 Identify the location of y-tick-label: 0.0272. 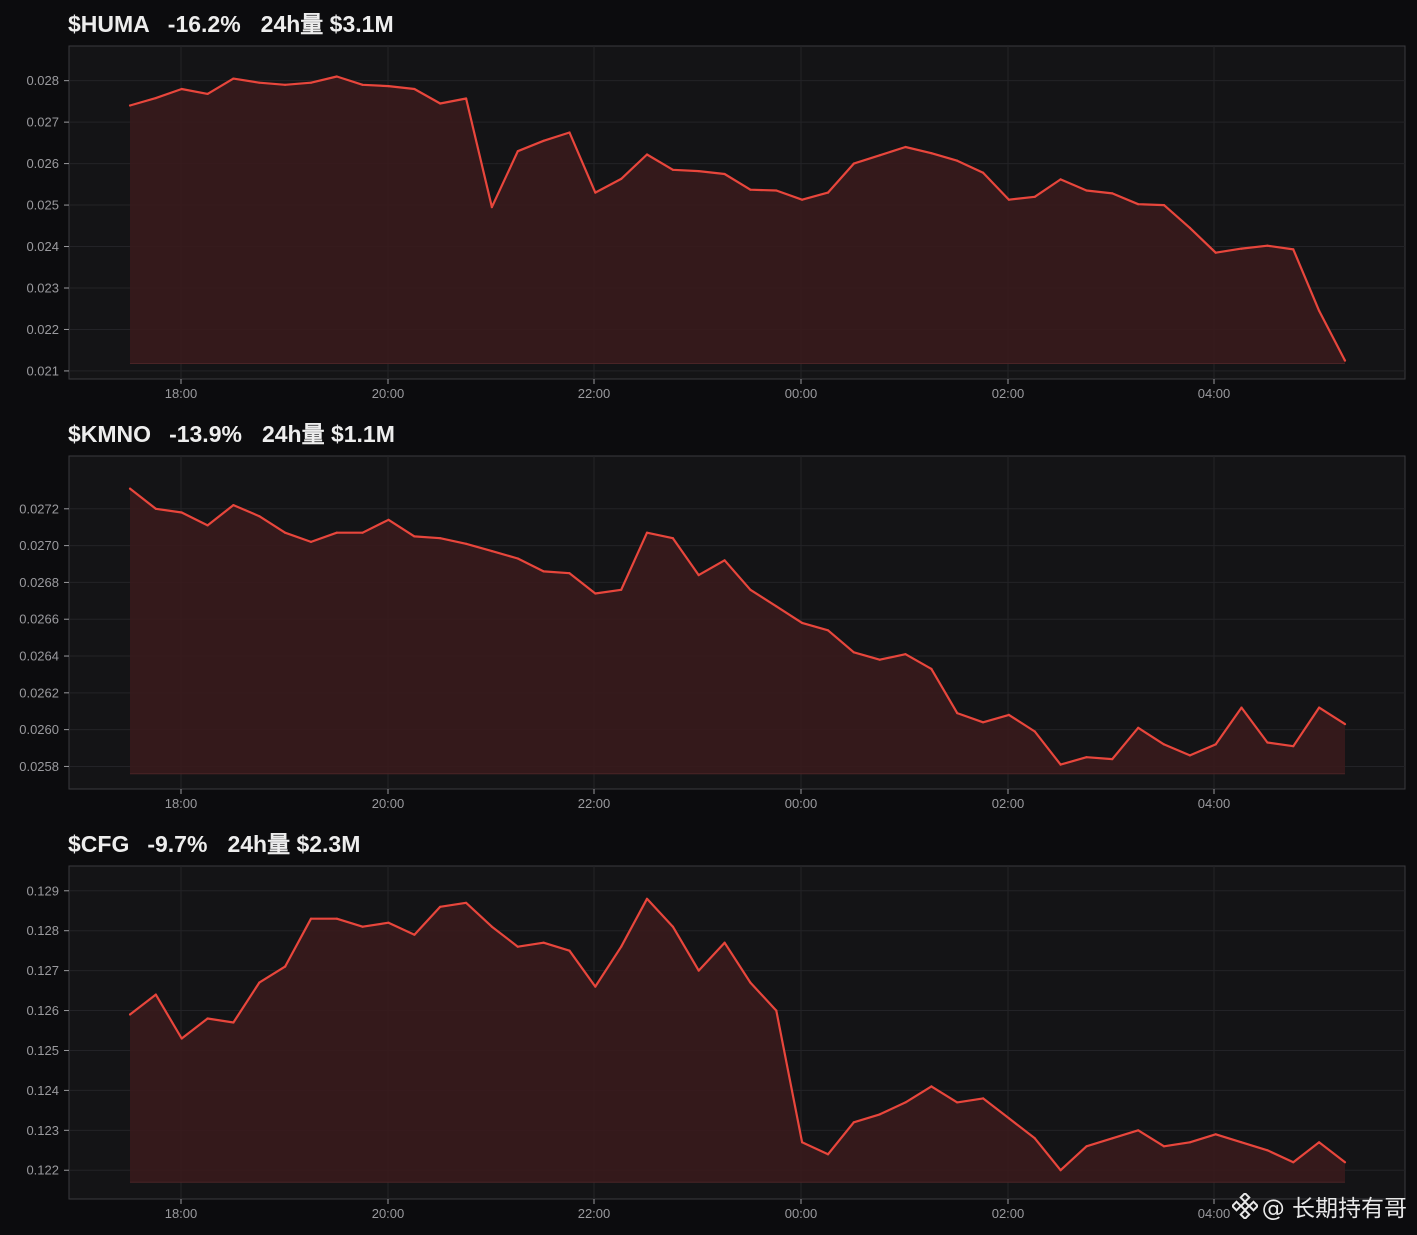
(39, 508).